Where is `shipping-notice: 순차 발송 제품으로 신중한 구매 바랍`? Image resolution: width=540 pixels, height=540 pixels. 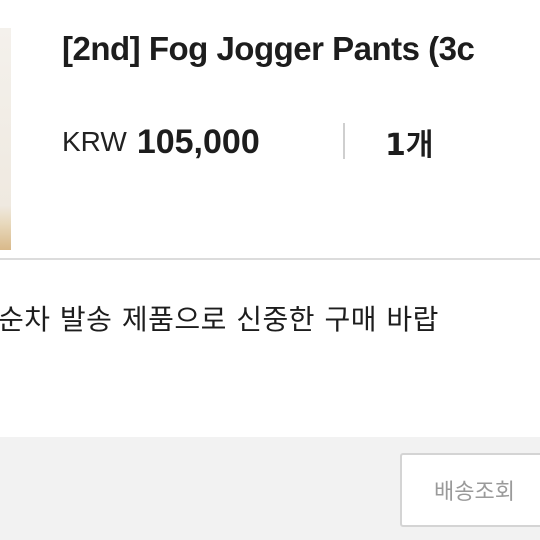
shipping-notice: 순차 발송 제품으로 신중한 구매 바랍 is located at coordinates (219, 319).